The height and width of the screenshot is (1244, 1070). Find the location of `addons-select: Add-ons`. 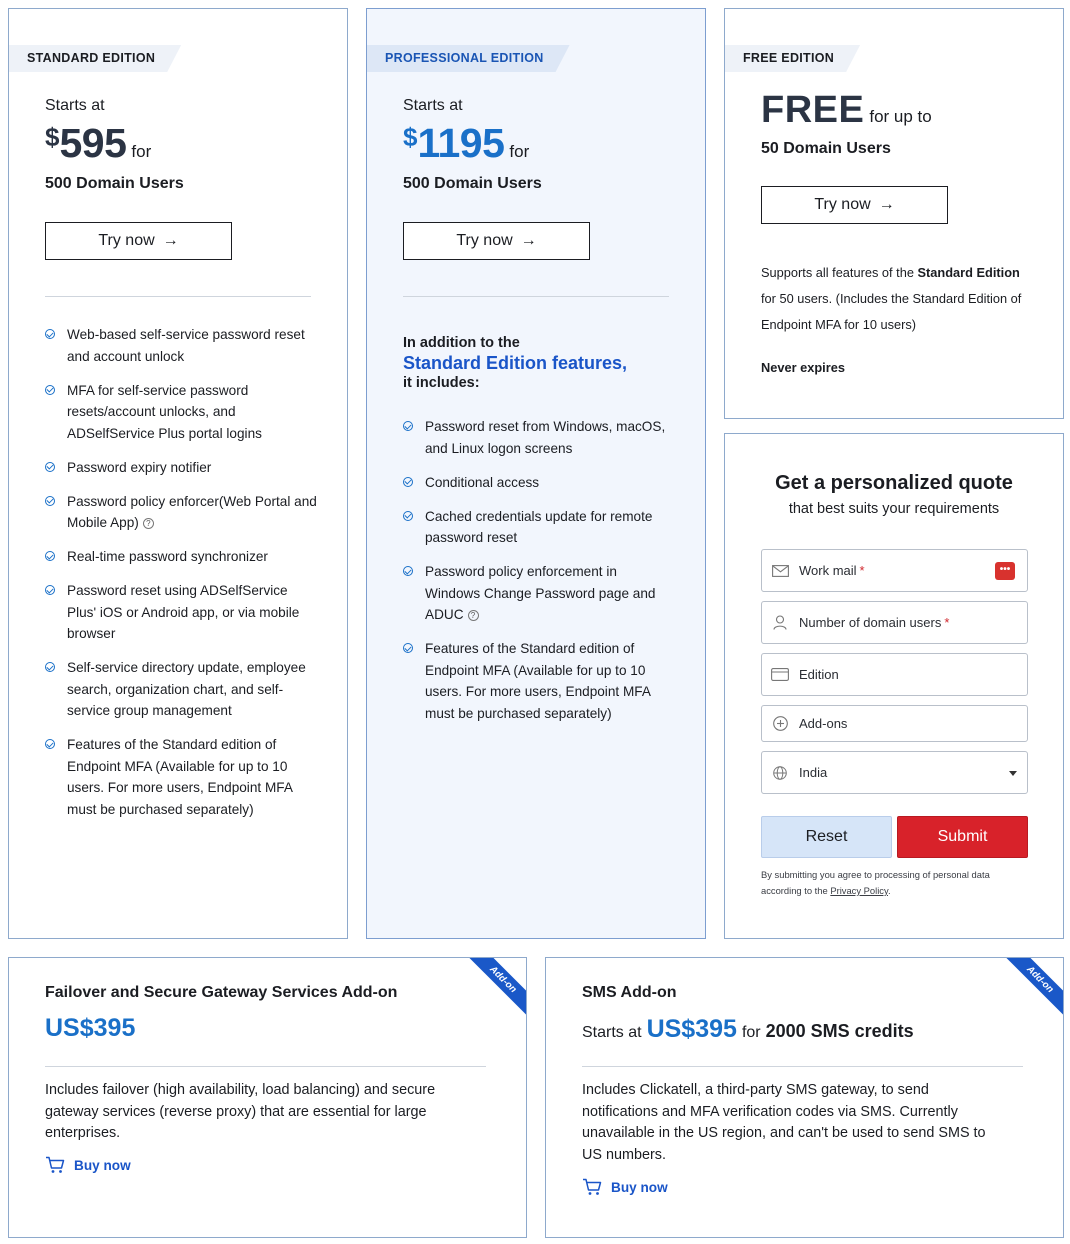

addons-select: Add-ons is located at coordinates (894, 723).